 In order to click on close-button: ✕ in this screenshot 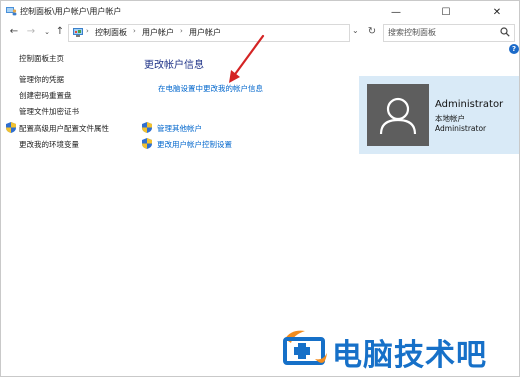, I will do `click(497, 12)`.